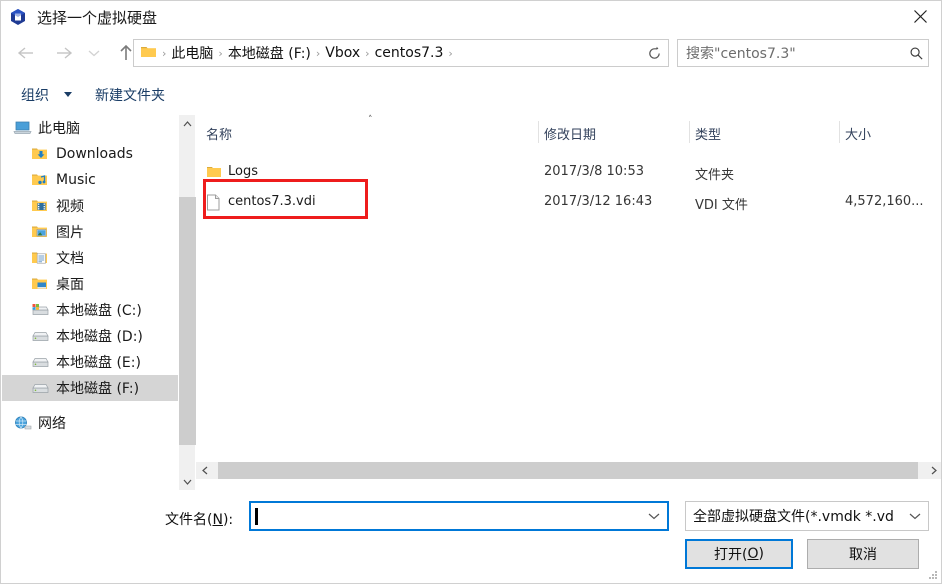  I want to click on sidebar-item-network: 网络, so click(90, 423).